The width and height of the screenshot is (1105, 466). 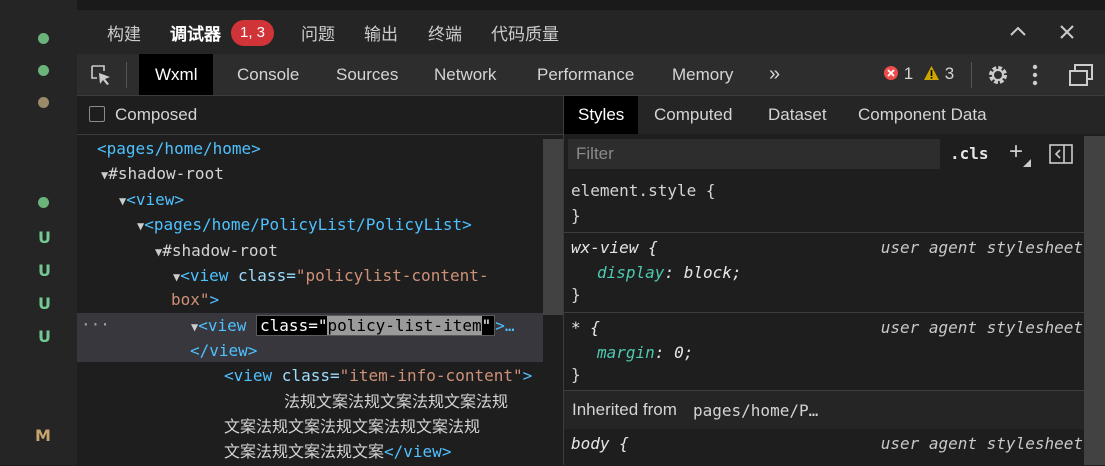 I want to click on tree-text-node: 法规文案法规文案法规文案法规, so click(x=396, y=401).